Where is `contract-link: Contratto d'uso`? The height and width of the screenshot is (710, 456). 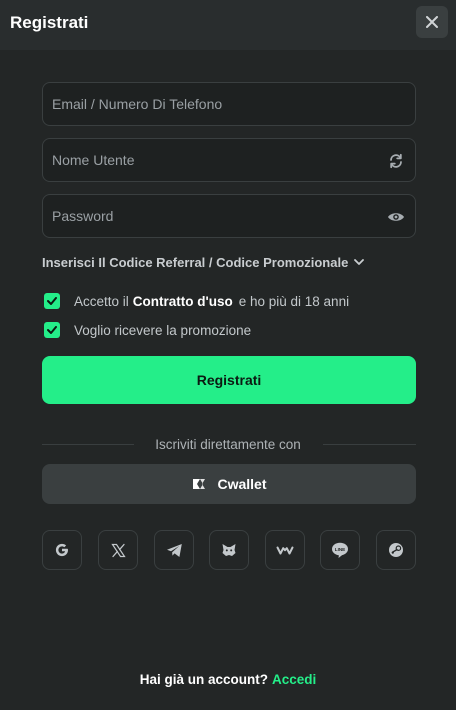 contract-link: Contratto d'uso is located at coordinates (183, 301).